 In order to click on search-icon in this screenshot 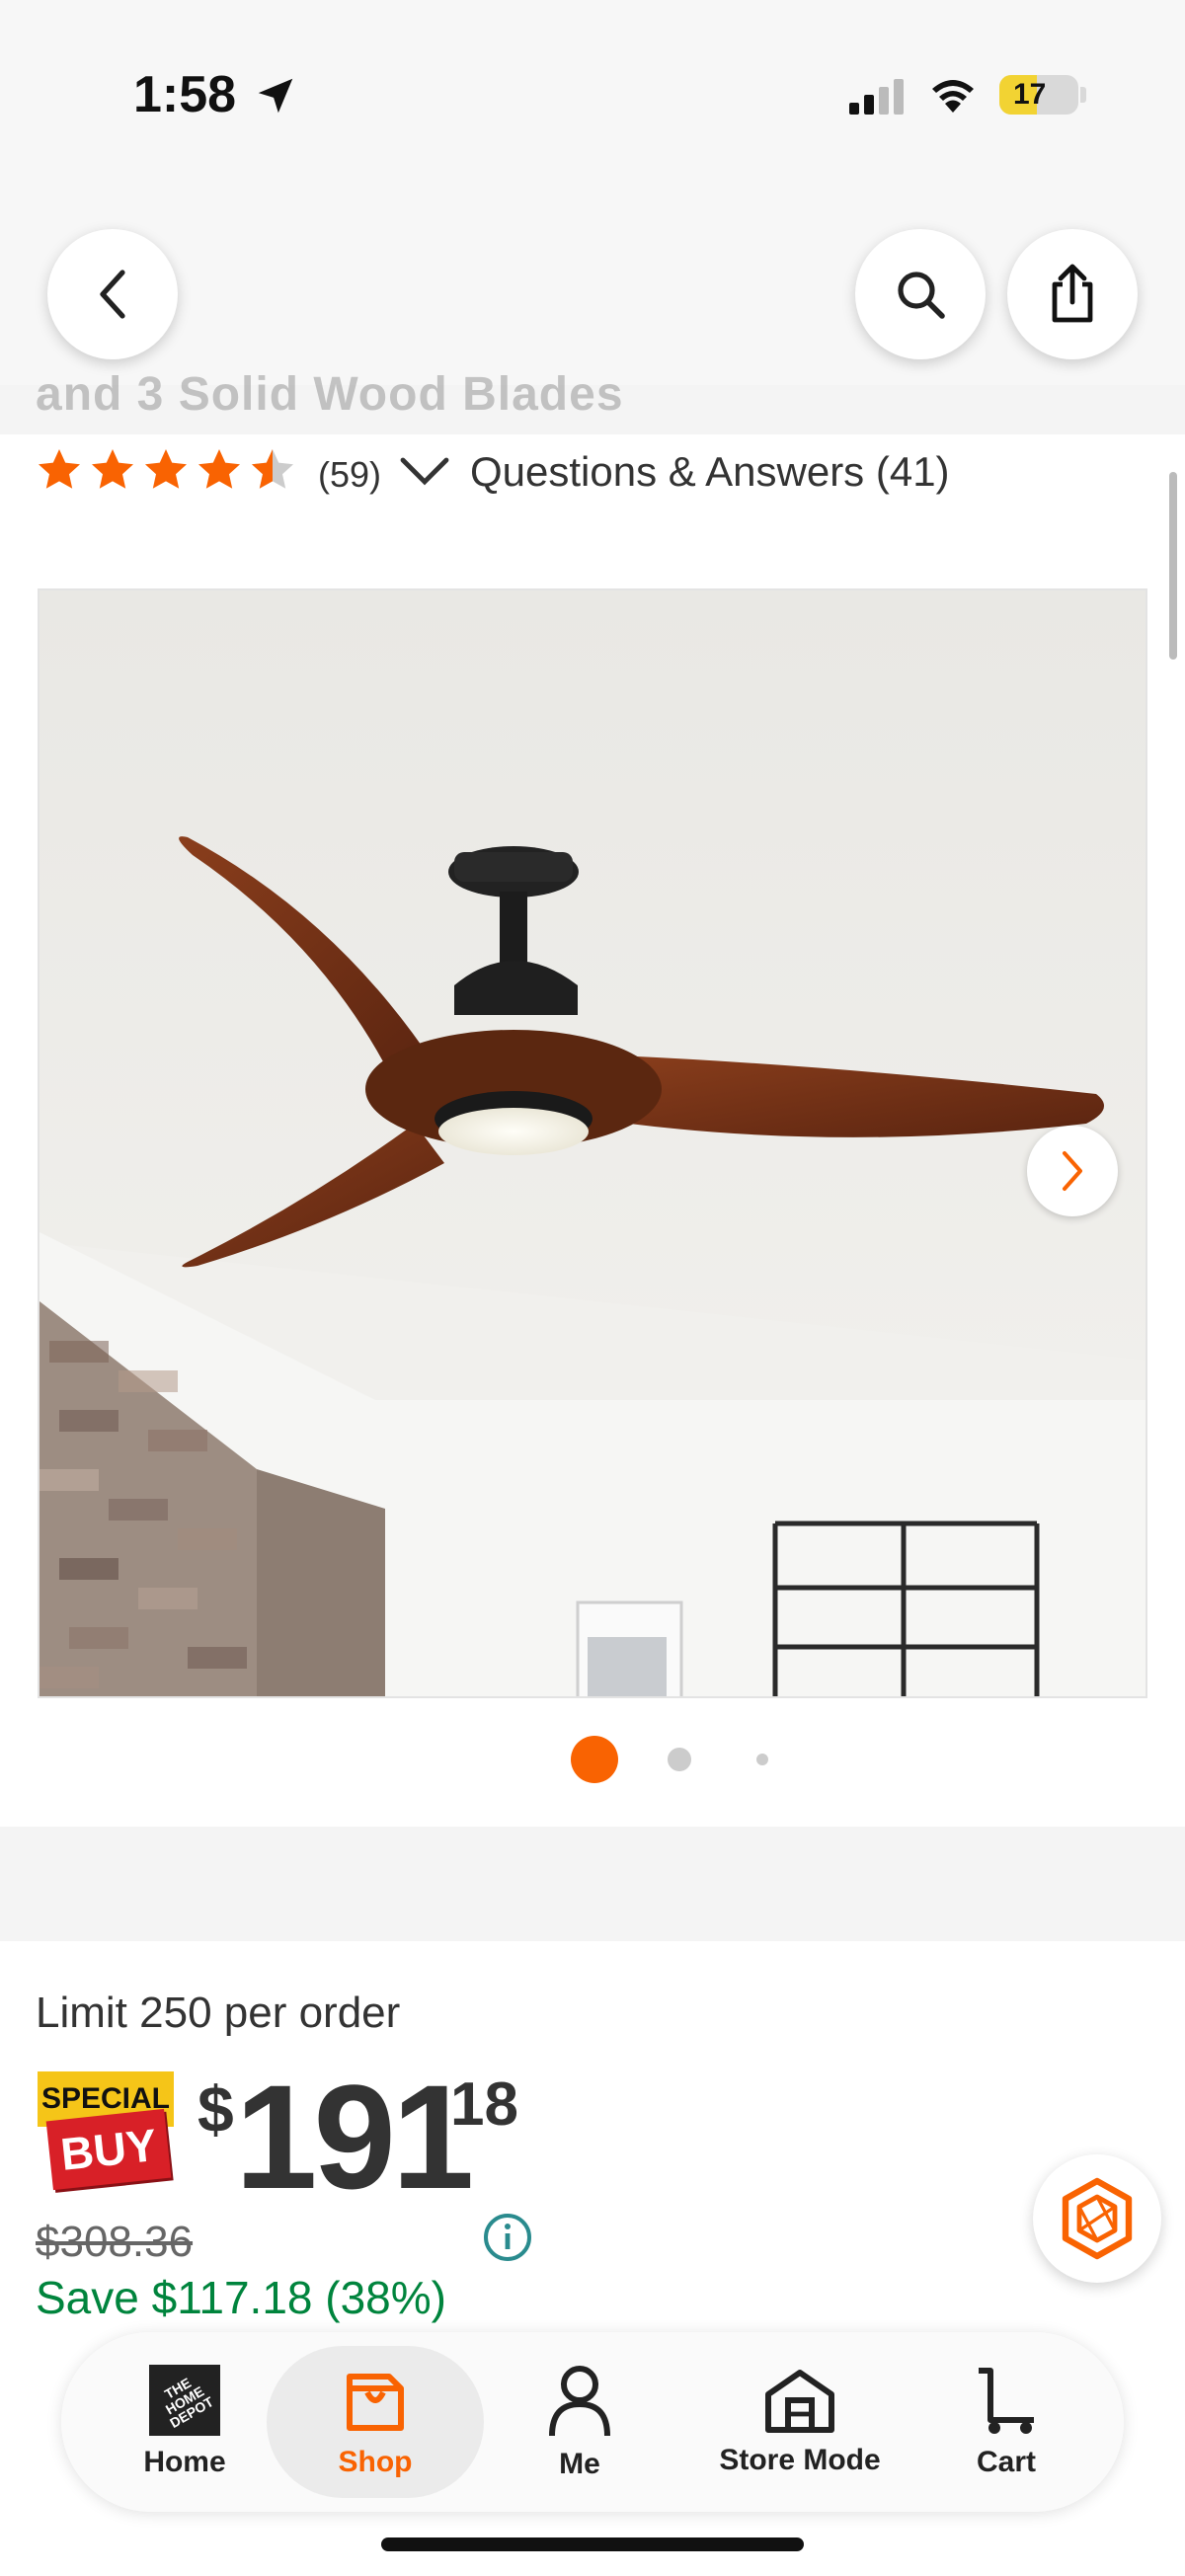, I will do `click(922, 295)`.